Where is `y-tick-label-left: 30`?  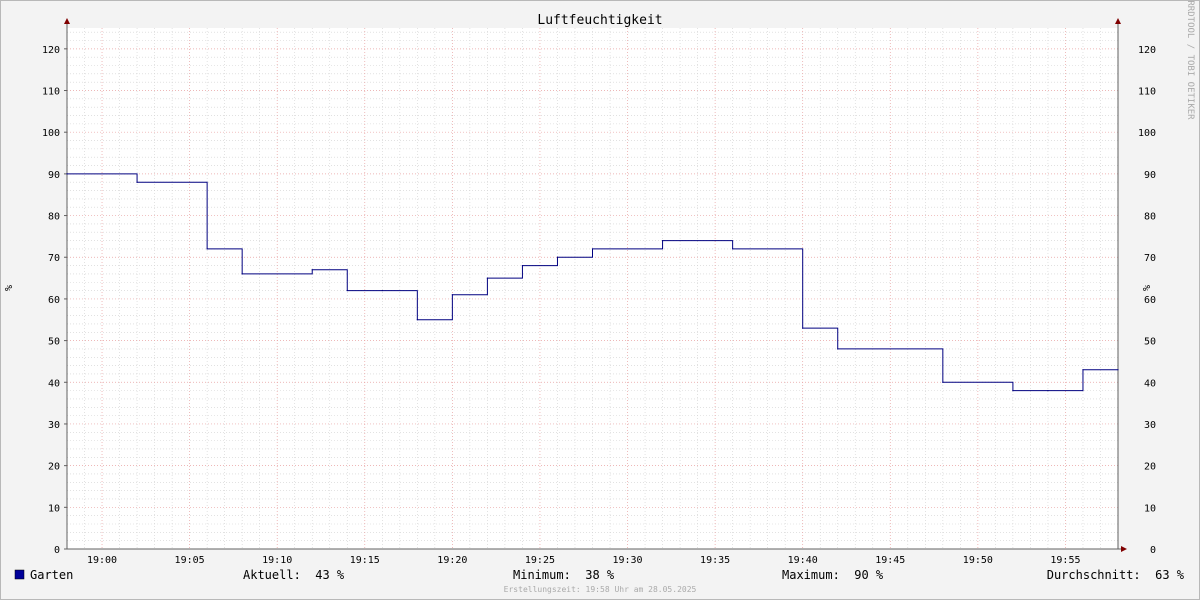
y-tick-label-left: 30 is located at coordinates (54, 425).